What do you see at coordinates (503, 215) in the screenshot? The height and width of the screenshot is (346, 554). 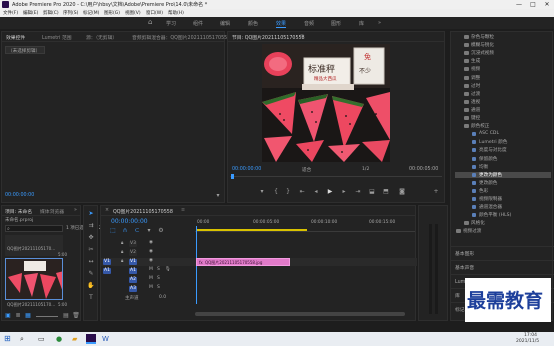 I see `effects-item: 颜色平衡 (HLS)` at bounding box center [503, 215].